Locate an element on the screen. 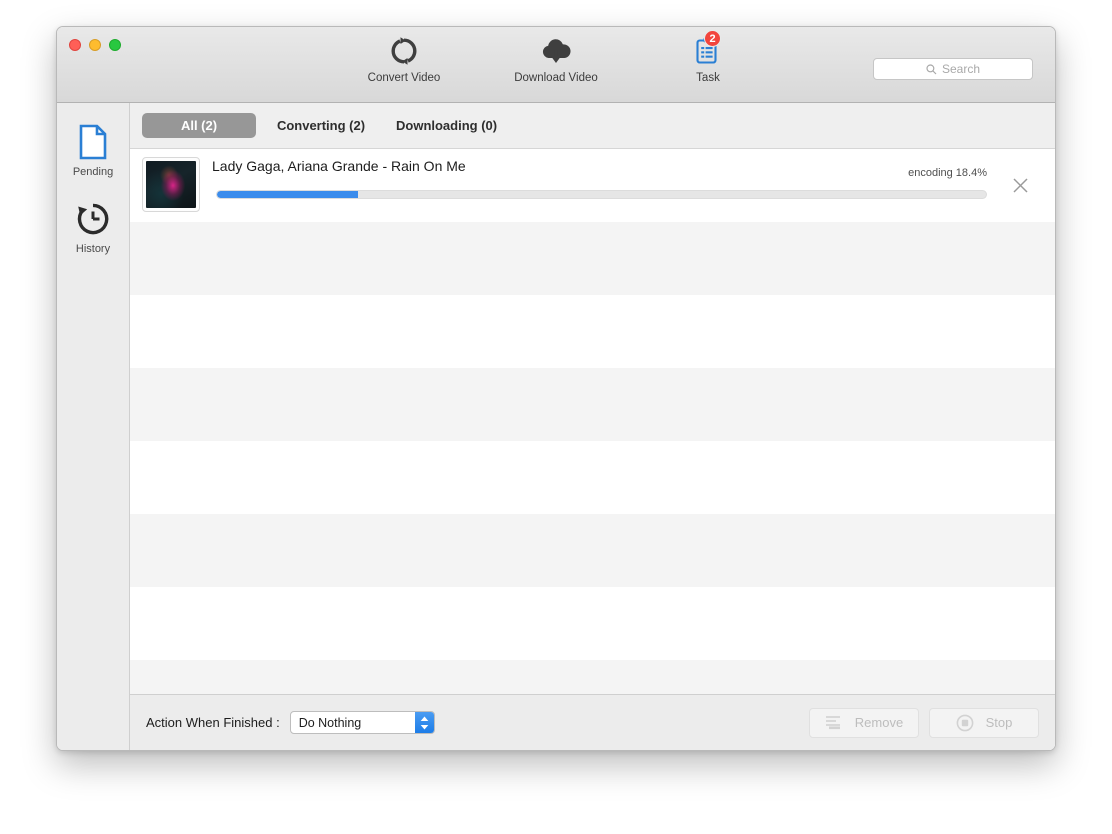 This screenshot has width=1112, height=834. task-title: Lady Gaga, Ariana Grande - Rain On Me is located at coordinates (339, 166).